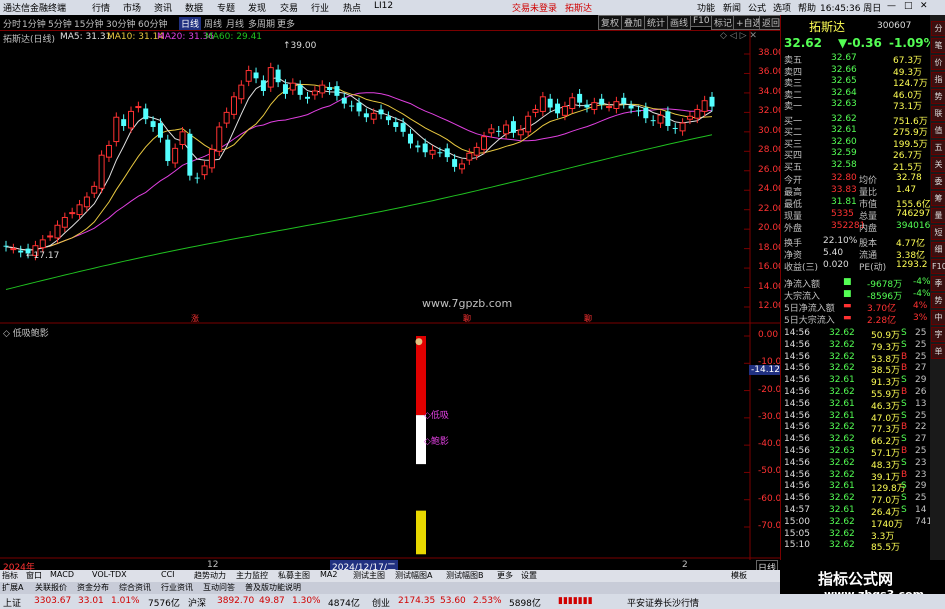  Describe the element at coordinates (529, 575) in the screenshot. I see `indicator-tab: 设置` at that location.